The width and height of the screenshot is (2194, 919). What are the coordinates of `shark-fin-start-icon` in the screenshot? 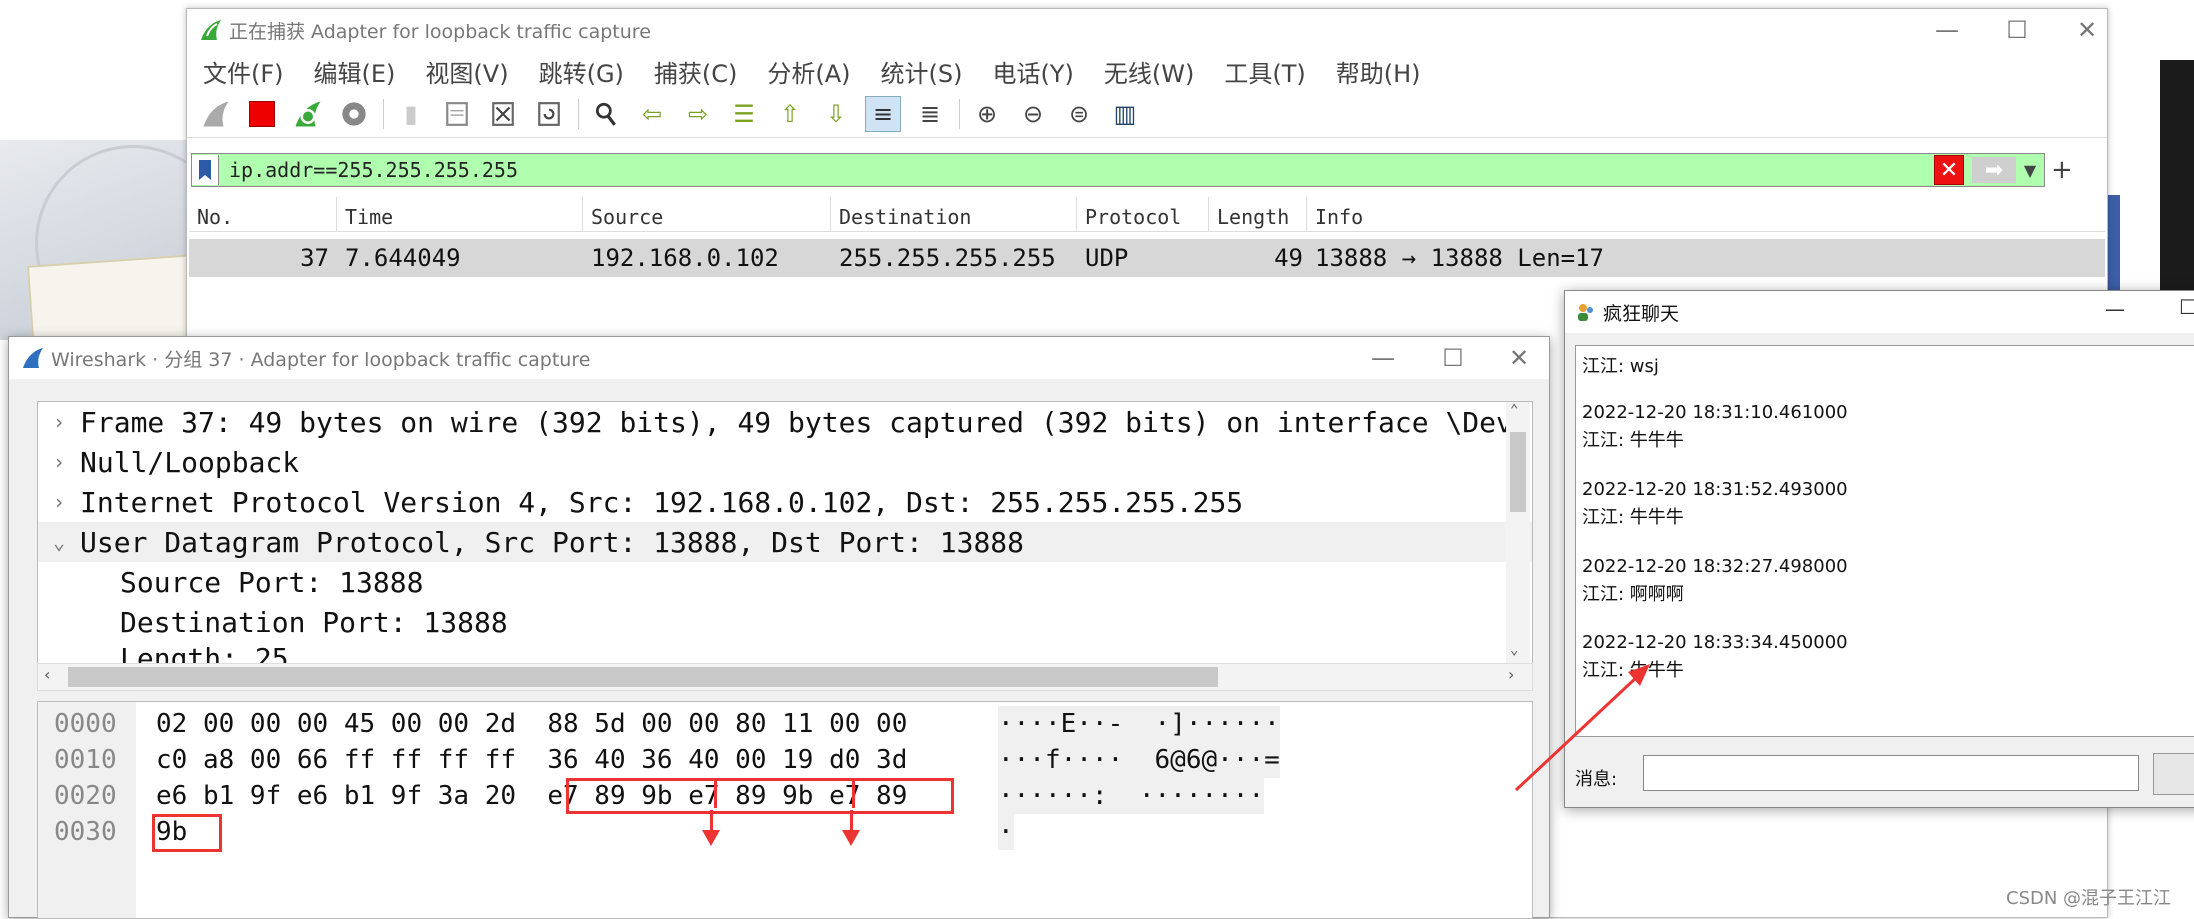 It's located at (216, 114).